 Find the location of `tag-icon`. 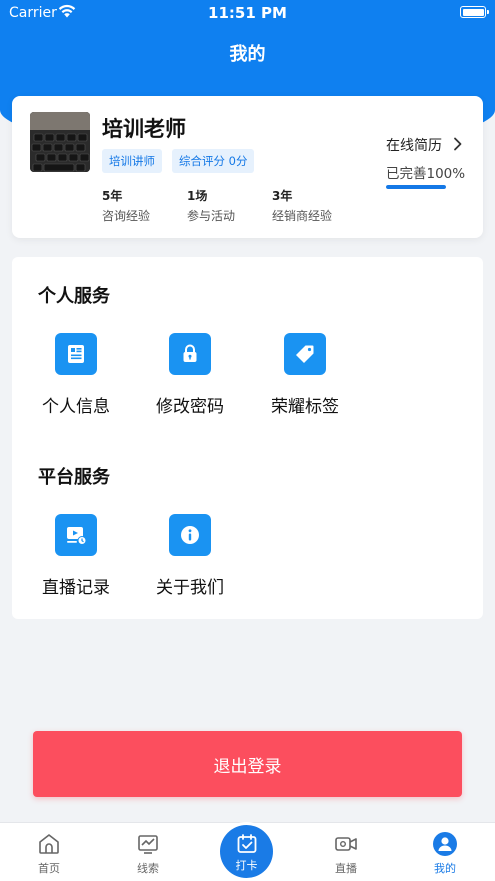

tag-icon is located at coordinates (305, 354).